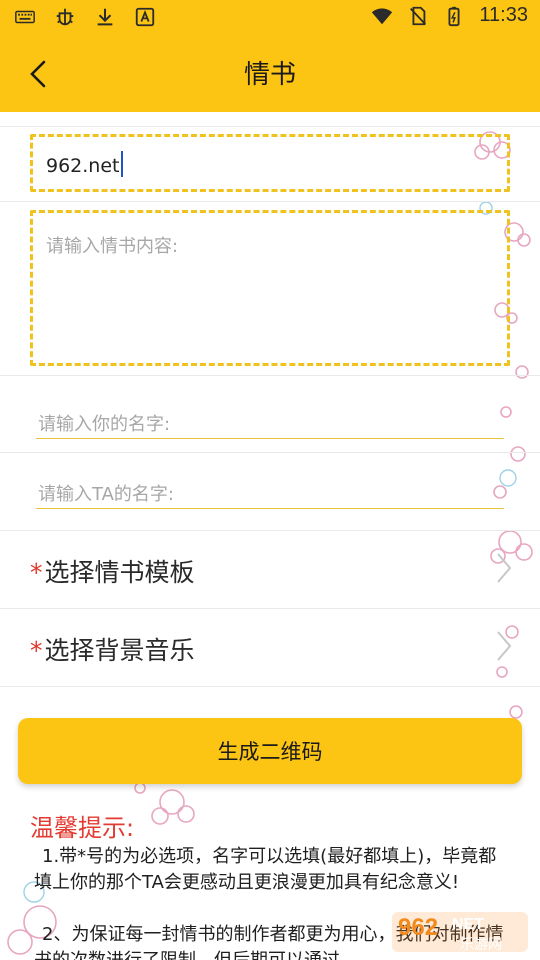  Describe the element at coordinates (270, 18) in the screenshot. I see `status-bar: 11:33` at that location.